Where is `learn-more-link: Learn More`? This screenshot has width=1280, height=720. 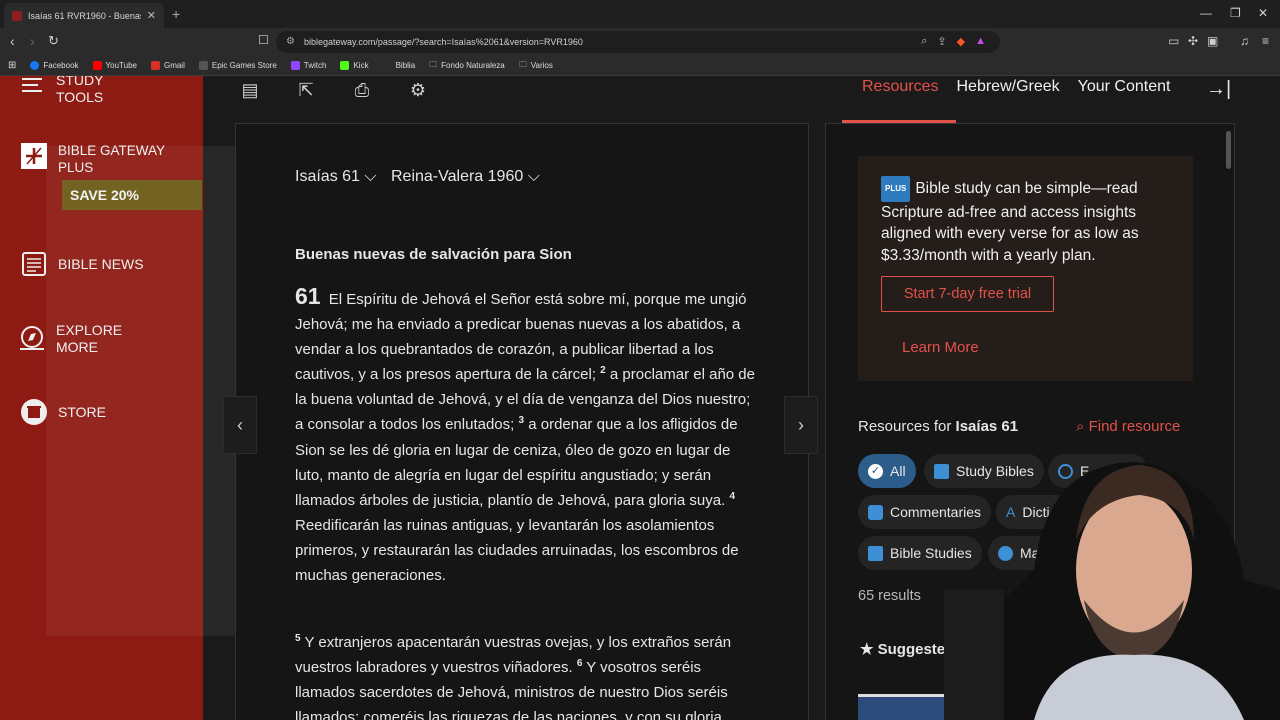 learn-more-link: Learn More is located at coordinates (940, 347).